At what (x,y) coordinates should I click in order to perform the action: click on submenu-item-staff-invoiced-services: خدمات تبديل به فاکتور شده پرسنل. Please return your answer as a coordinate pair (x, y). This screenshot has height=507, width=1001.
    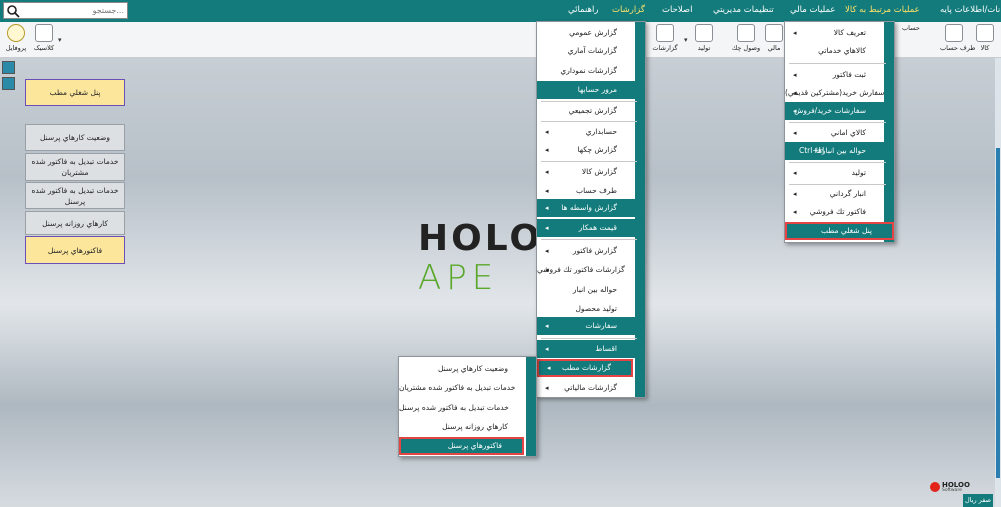
    Looking at the image, I should click on (463, 408).